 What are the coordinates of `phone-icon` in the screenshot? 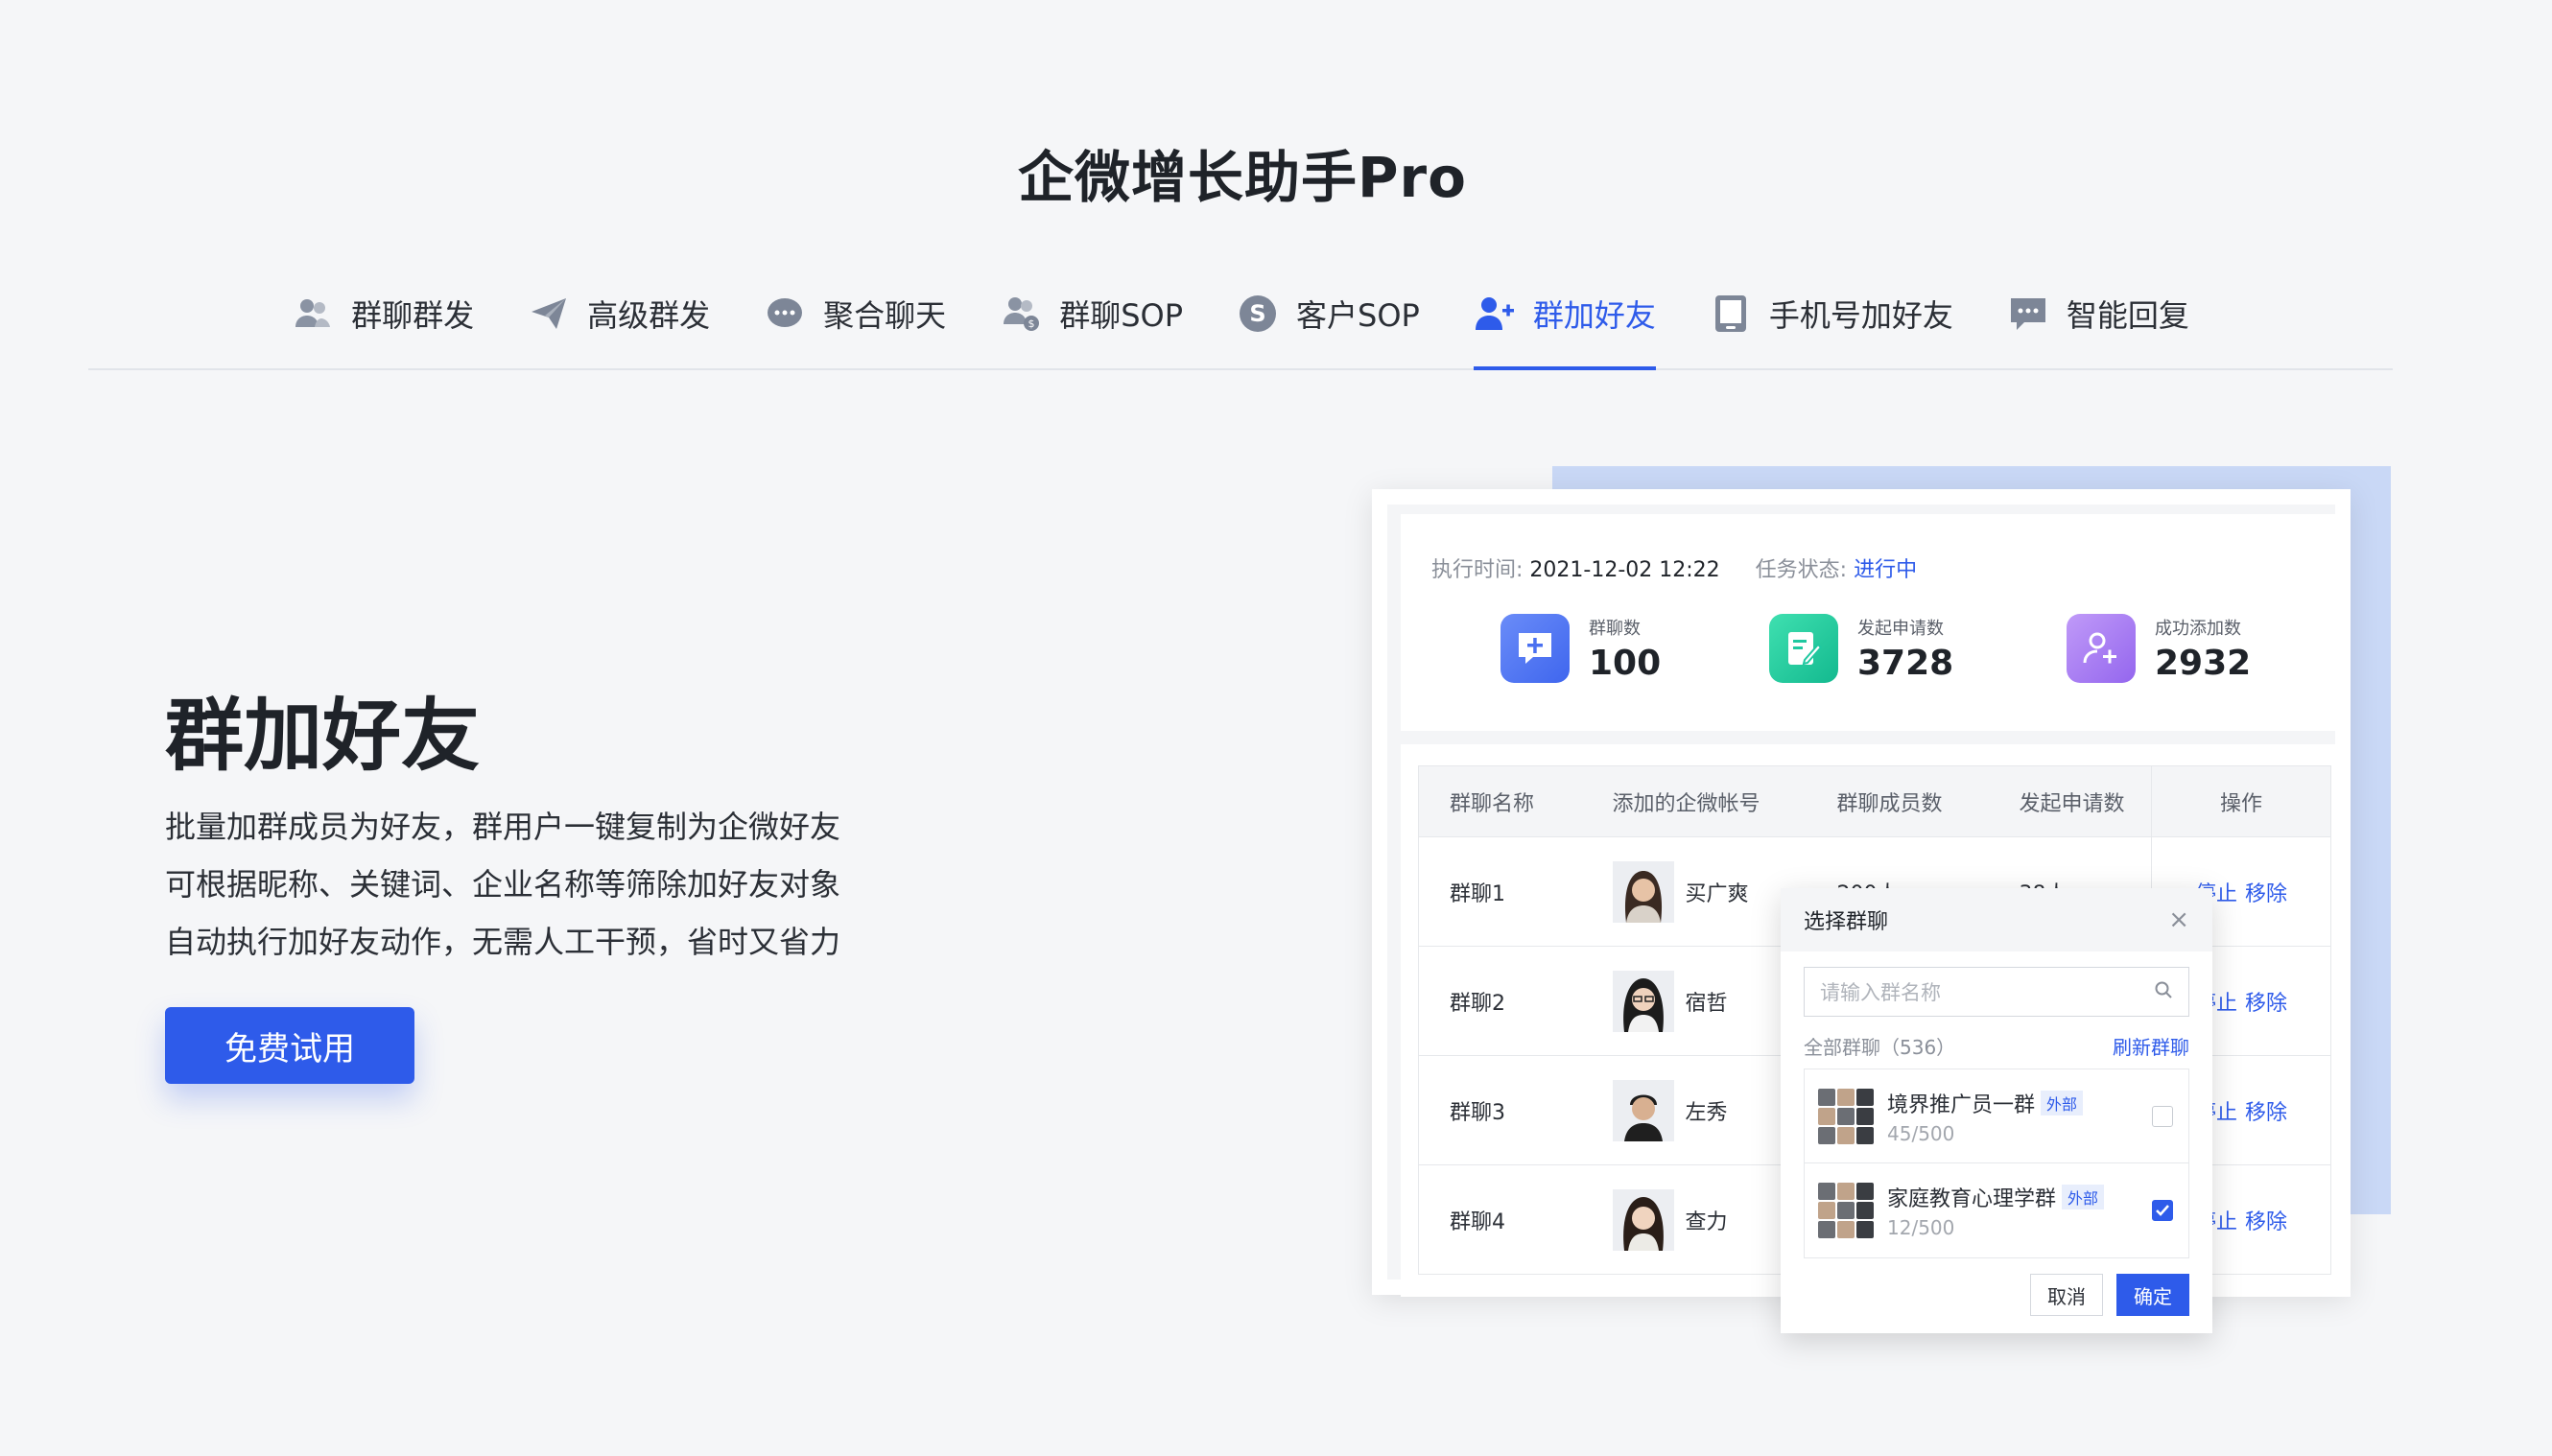 It's located at (1731, 314).